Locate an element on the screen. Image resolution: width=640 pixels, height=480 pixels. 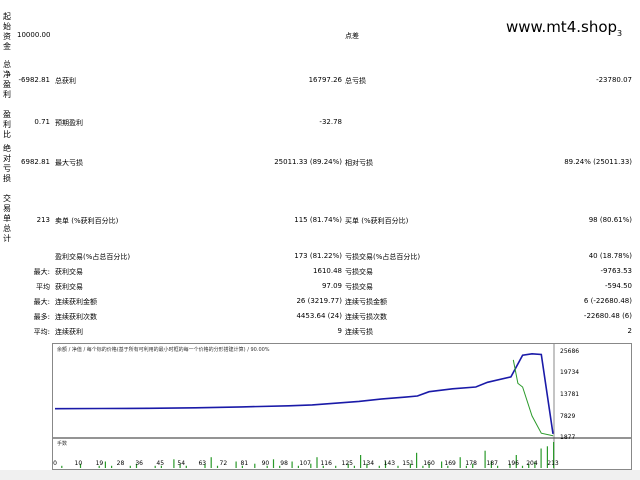
maximal-consec-loss-value: -22680.48 (6) is located at coordinates (607, 316).